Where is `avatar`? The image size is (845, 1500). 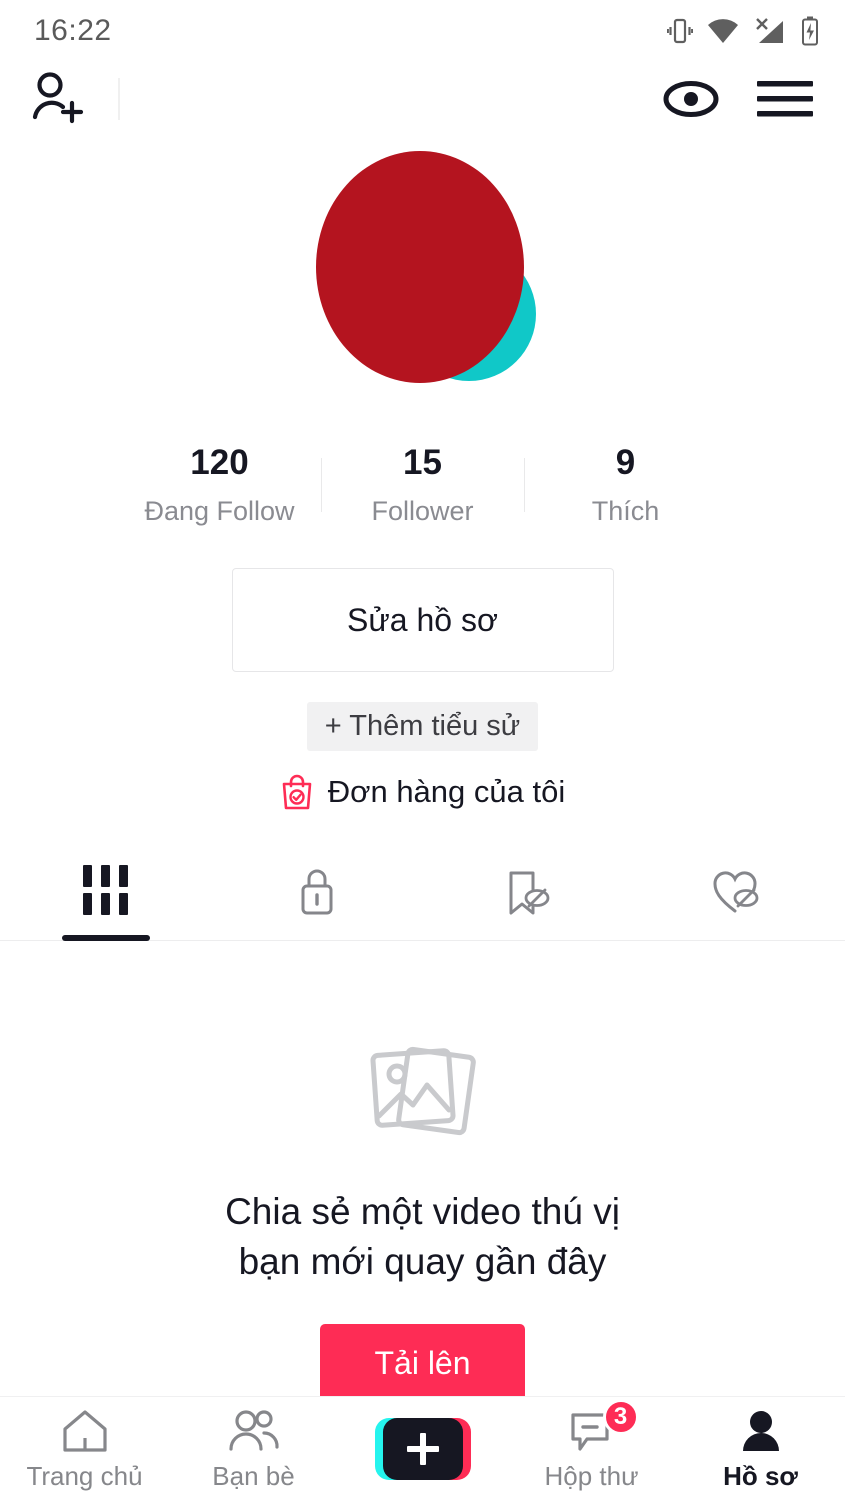
avatar is located at coordinates (425, 267).